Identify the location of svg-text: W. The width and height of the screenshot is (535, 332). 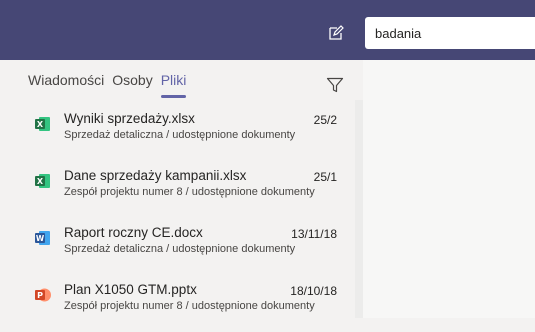
(40, 238).